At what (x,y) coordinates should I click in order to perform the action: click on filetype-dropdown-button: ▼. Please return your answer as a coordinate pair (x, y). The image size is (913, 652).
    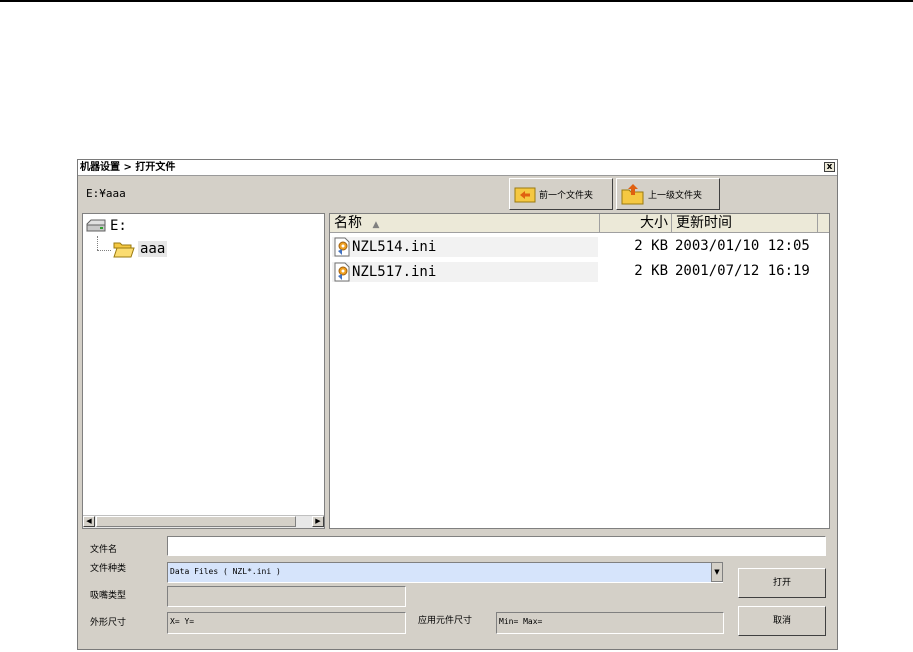
    Looking at the image, I should click on (717, 572).